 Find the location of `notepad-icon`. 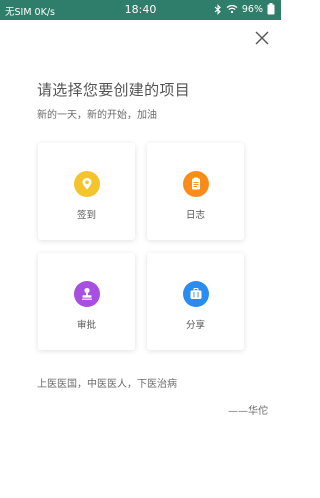

notepad-icon is located at coordinates (196, 184).